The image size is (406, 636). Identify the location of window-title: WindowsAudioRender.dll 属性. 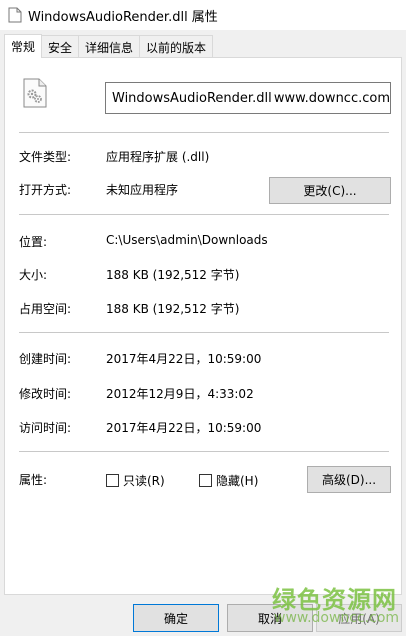
(123, 17).